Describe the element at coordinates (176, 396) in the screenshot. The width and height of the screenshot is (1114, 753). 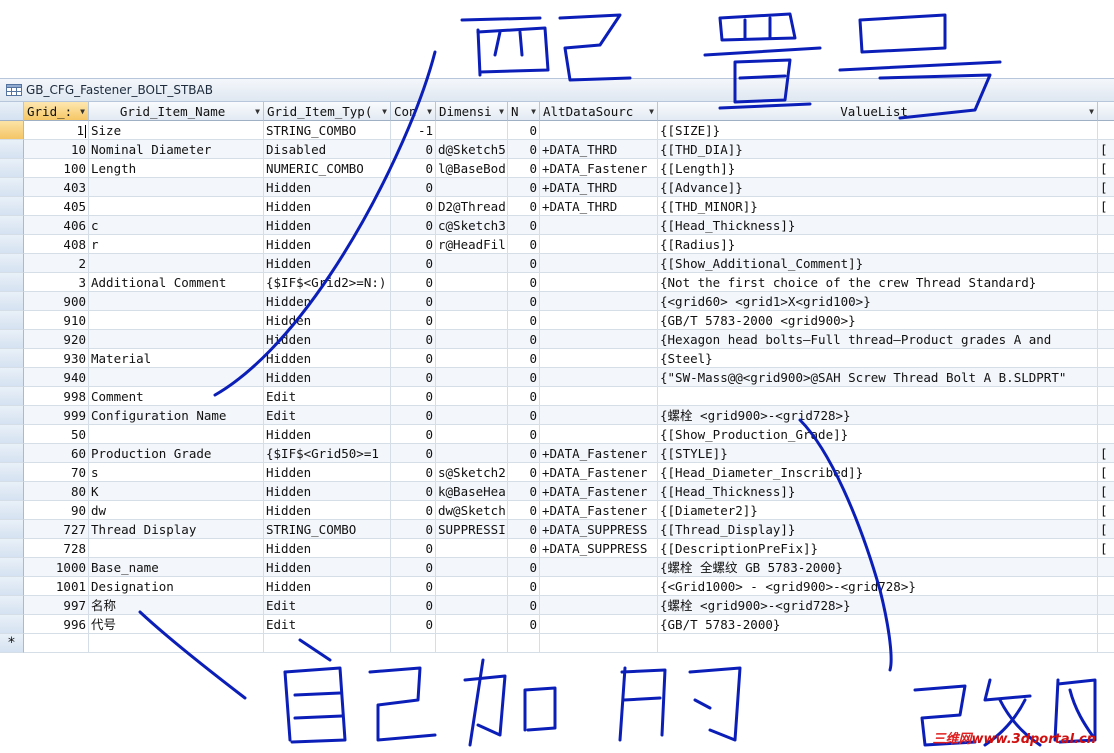
I see `cell-name: Comment` at that location.